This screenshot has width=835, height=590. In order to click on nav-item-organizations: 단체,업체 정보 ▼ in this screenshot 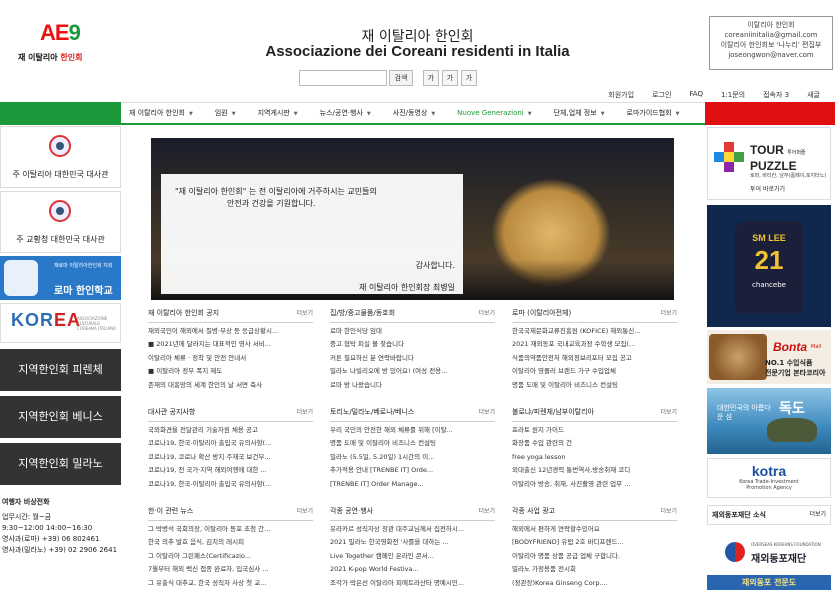, I will do `click(579, 113)`.